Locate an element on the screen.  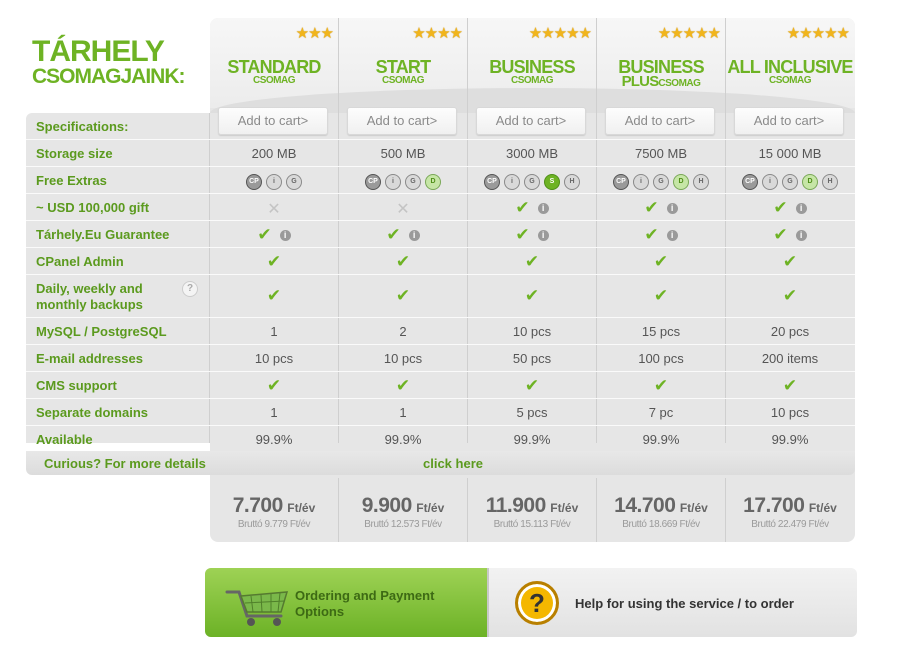
s-badge-icon: S is located at coordinates (552, 182).